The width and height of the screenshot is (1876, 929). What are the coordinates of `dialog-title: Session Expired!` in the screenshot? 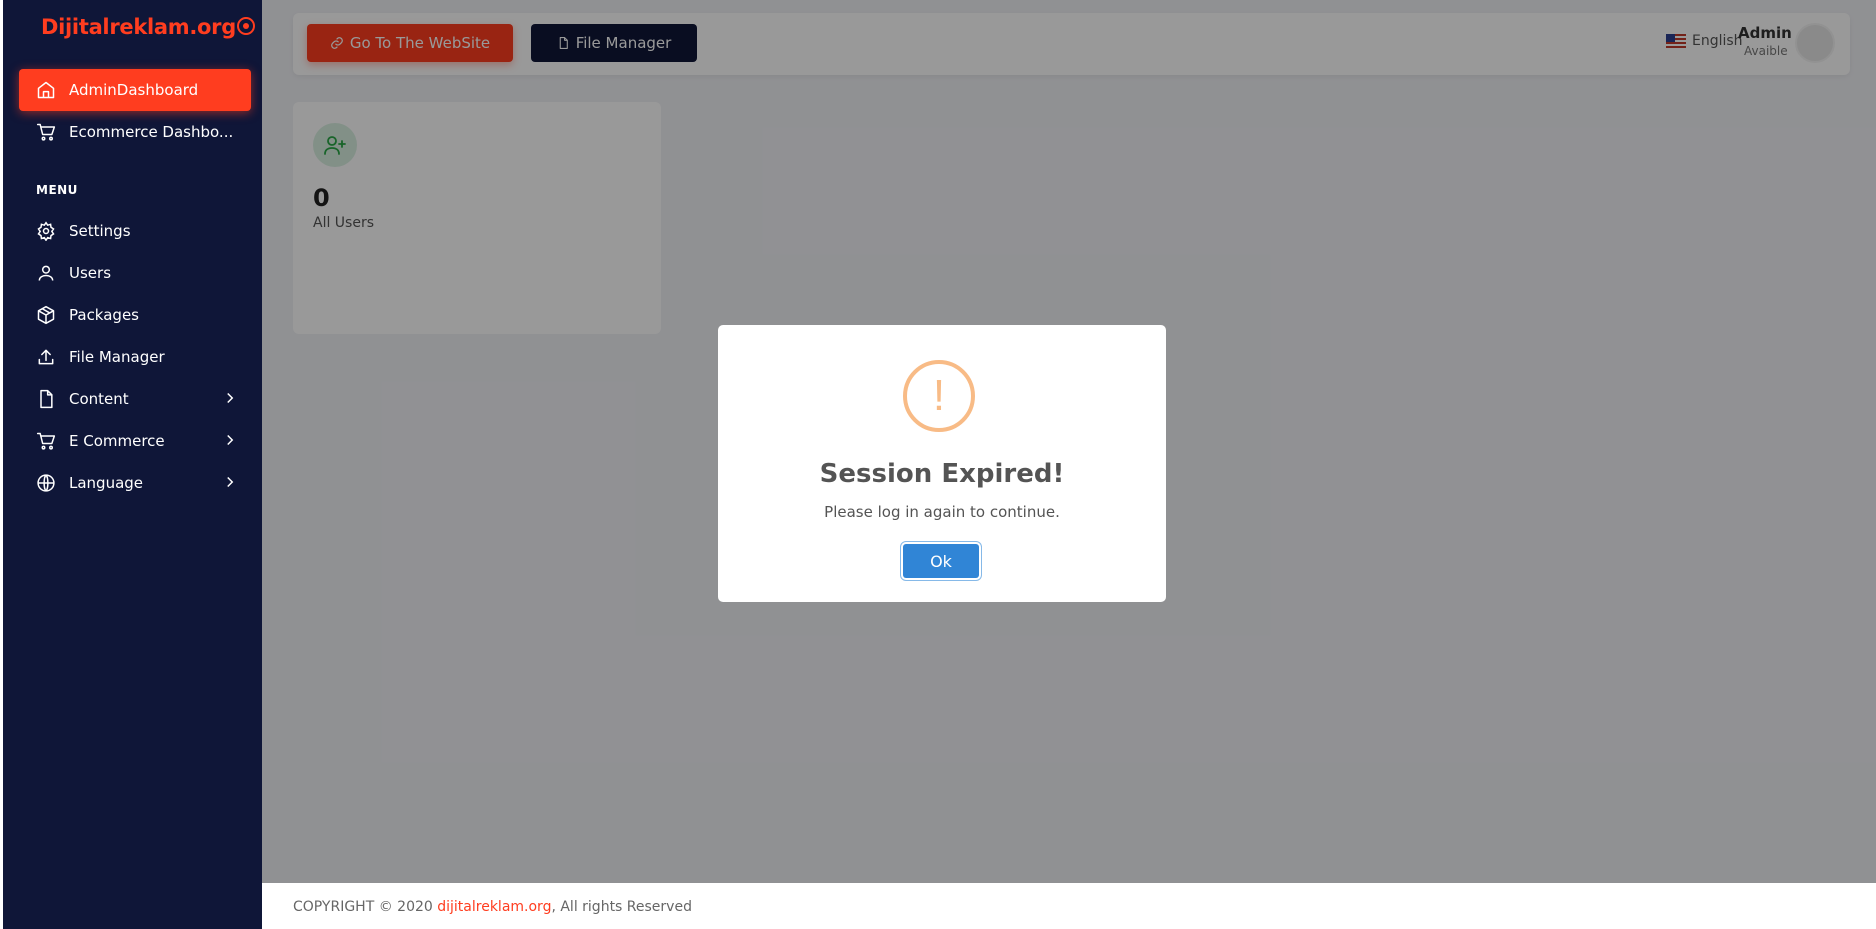 It's located at (942, 474).